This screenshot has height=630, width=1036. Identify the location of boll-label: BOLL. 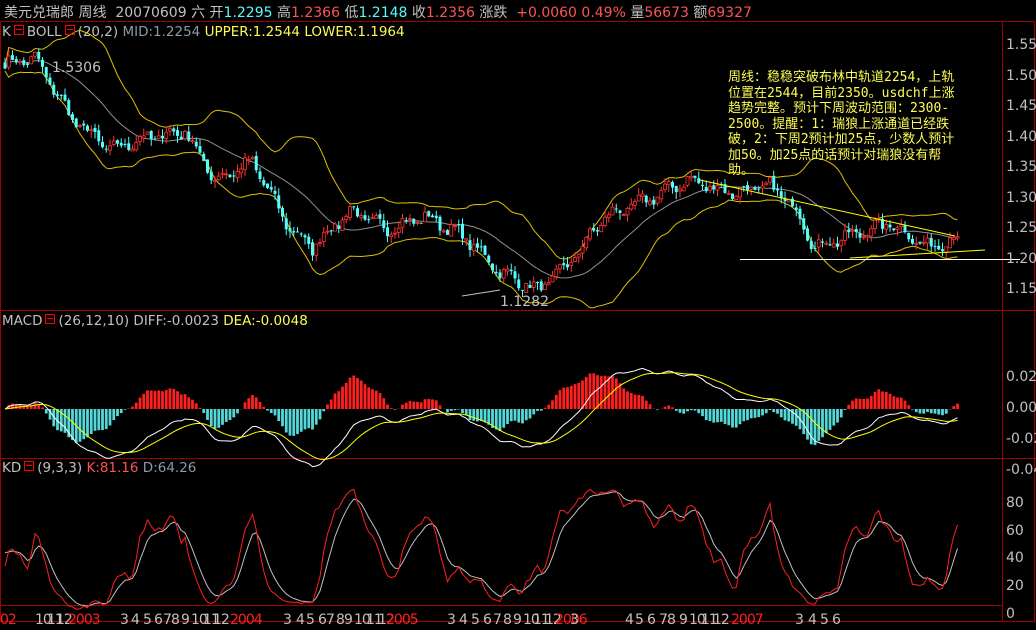
(44, 32).